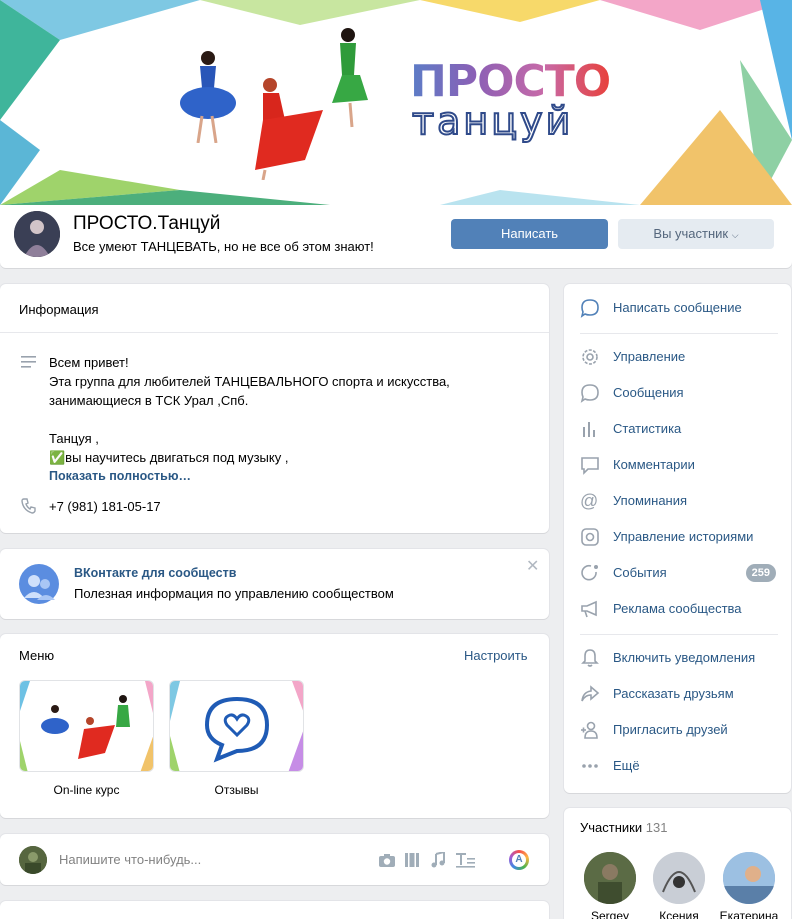 This screenshot has width=792, height=919. Describe the element at coordinates (86, 726) in the screenshot. I see `menu-tile-course` at that location.